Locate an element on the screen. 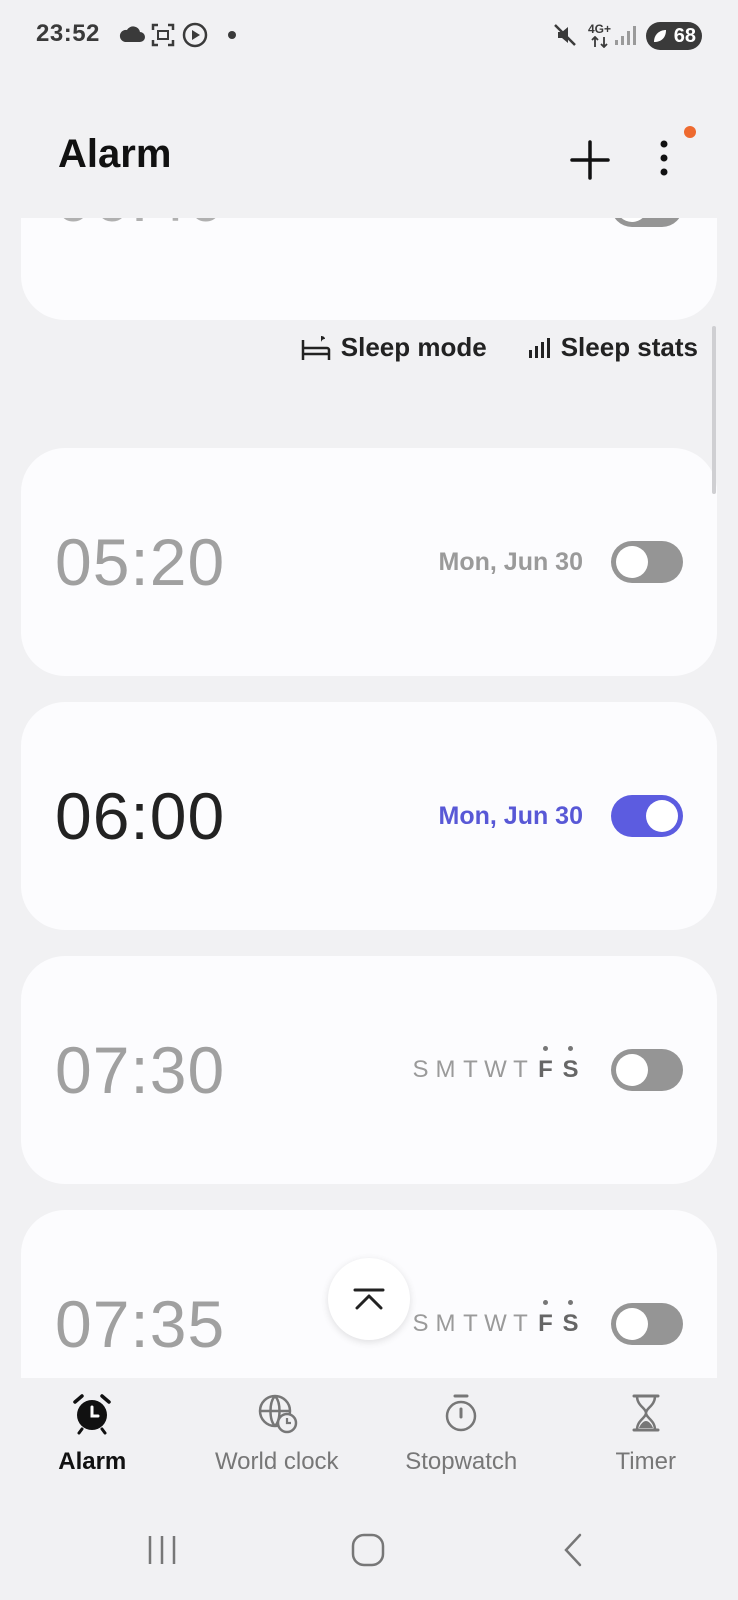  tab-timer: Timer is located at coordinates (646, 1438).